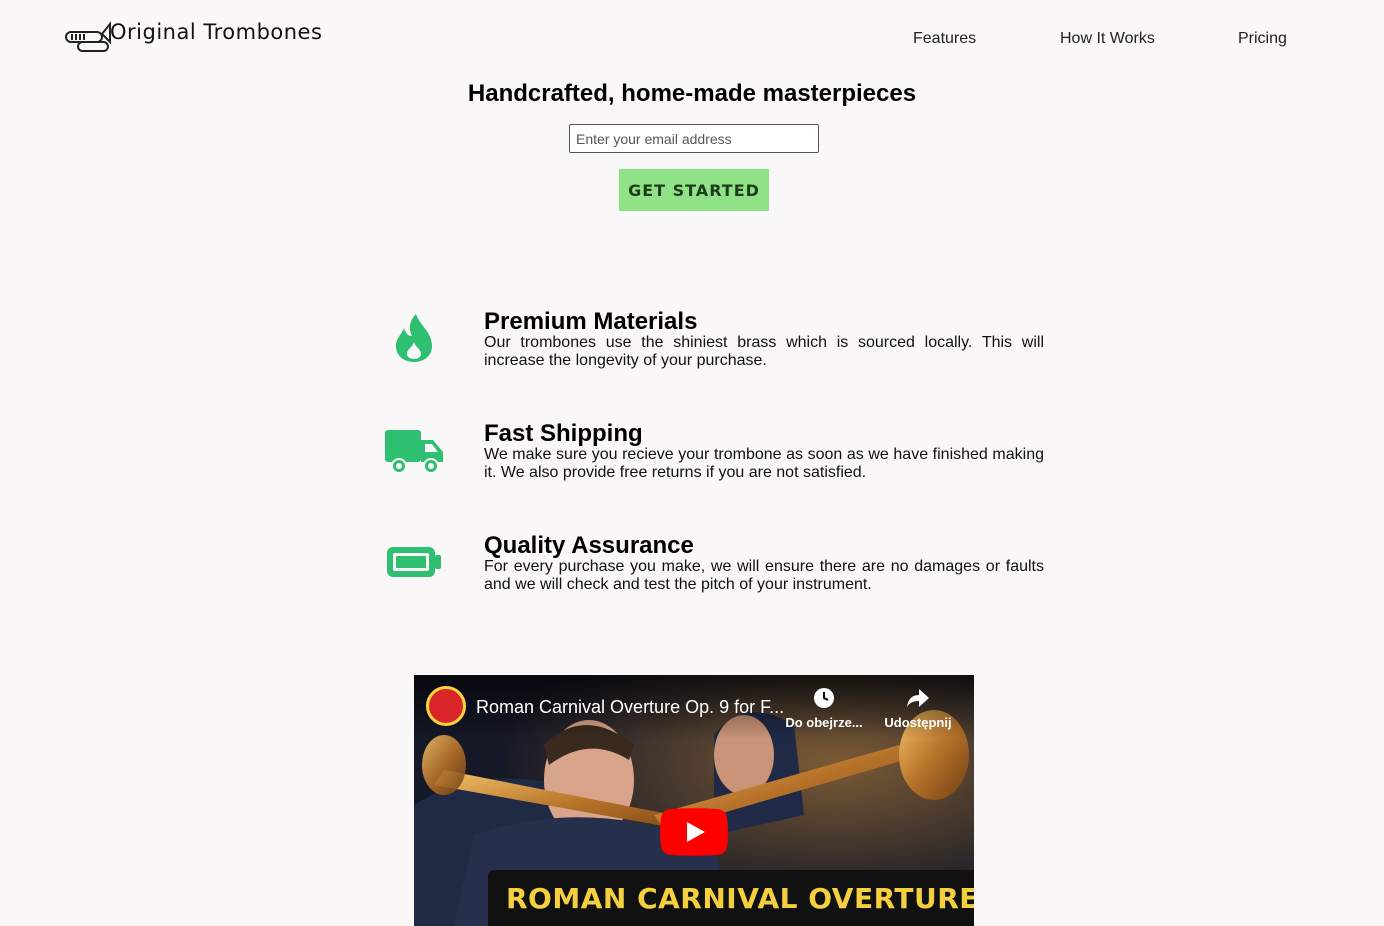 This screenshot has height=926, width=1384. I want to click on feature-title: Quality Assurance, so click(589, 545).